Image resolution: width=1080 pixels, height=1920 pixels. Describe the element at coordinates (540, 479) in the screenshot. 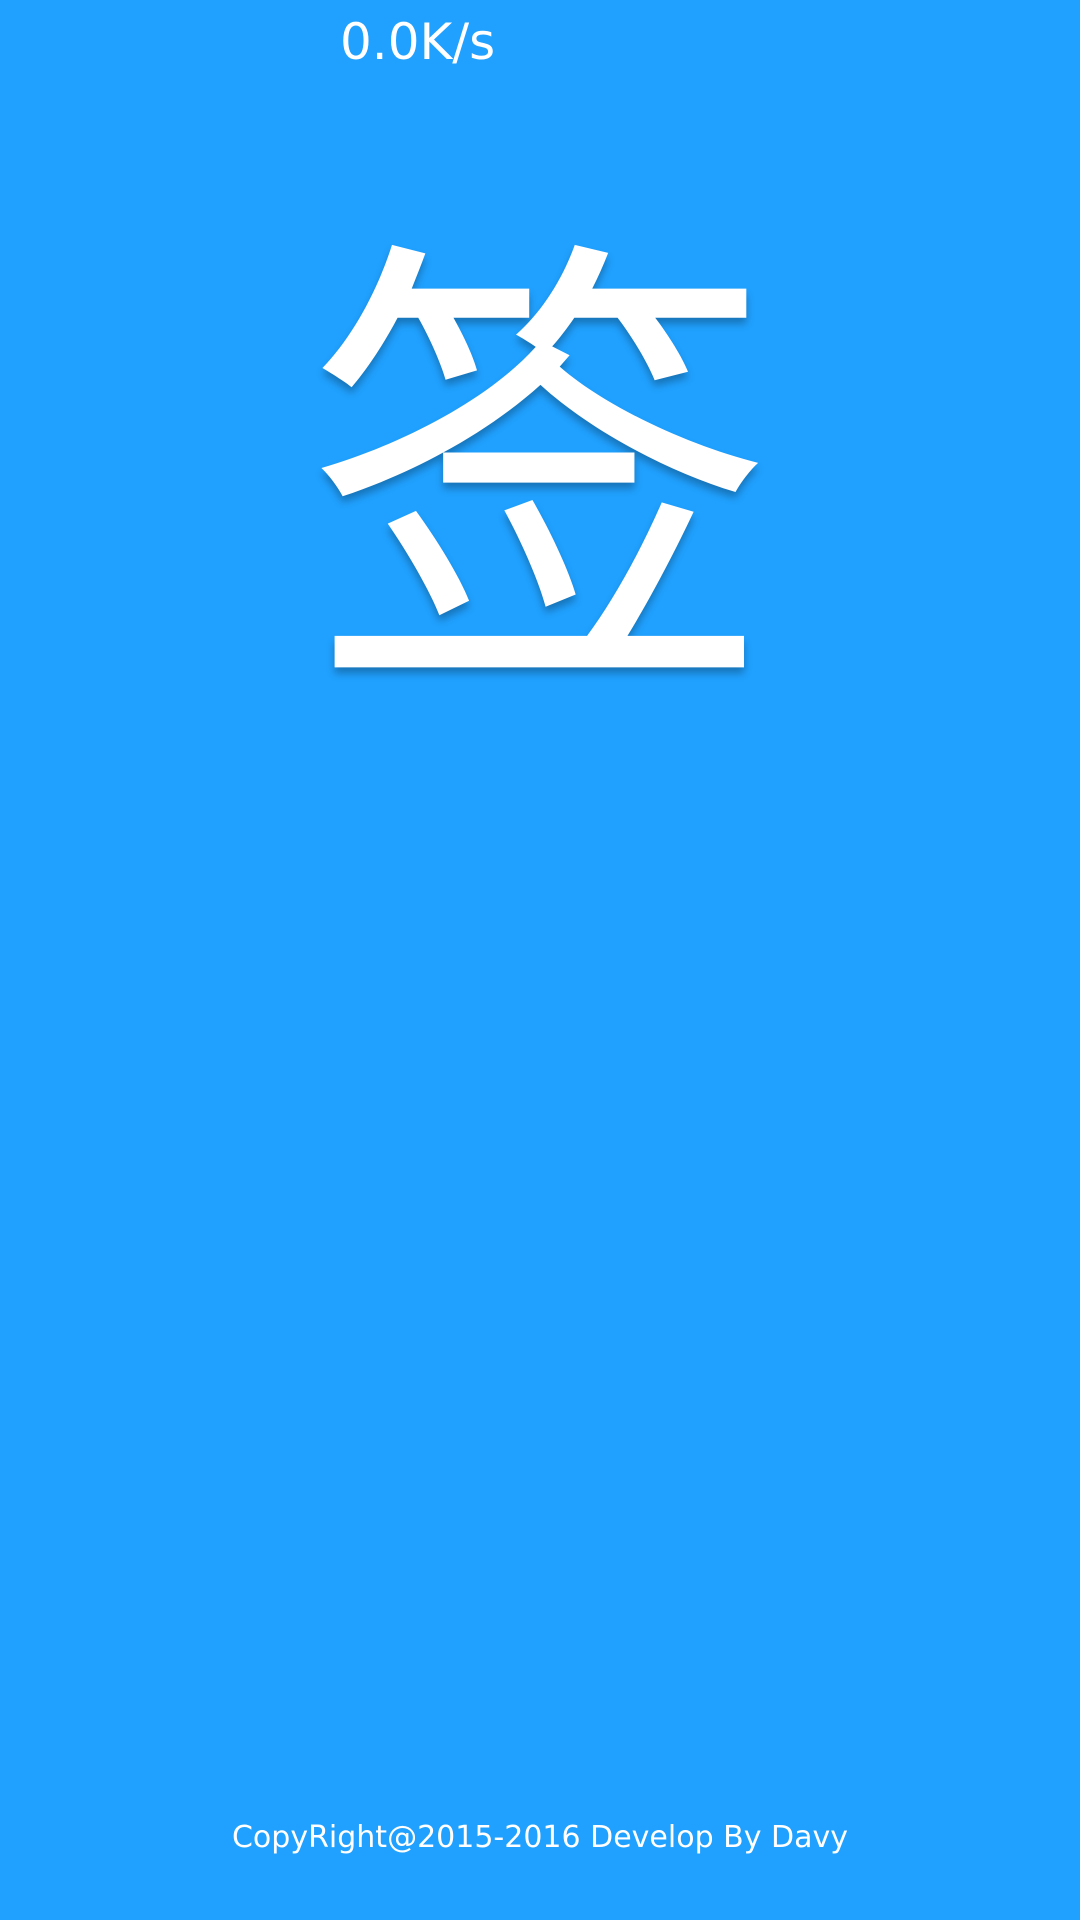

I see `app-logo-character: 签` at that location.